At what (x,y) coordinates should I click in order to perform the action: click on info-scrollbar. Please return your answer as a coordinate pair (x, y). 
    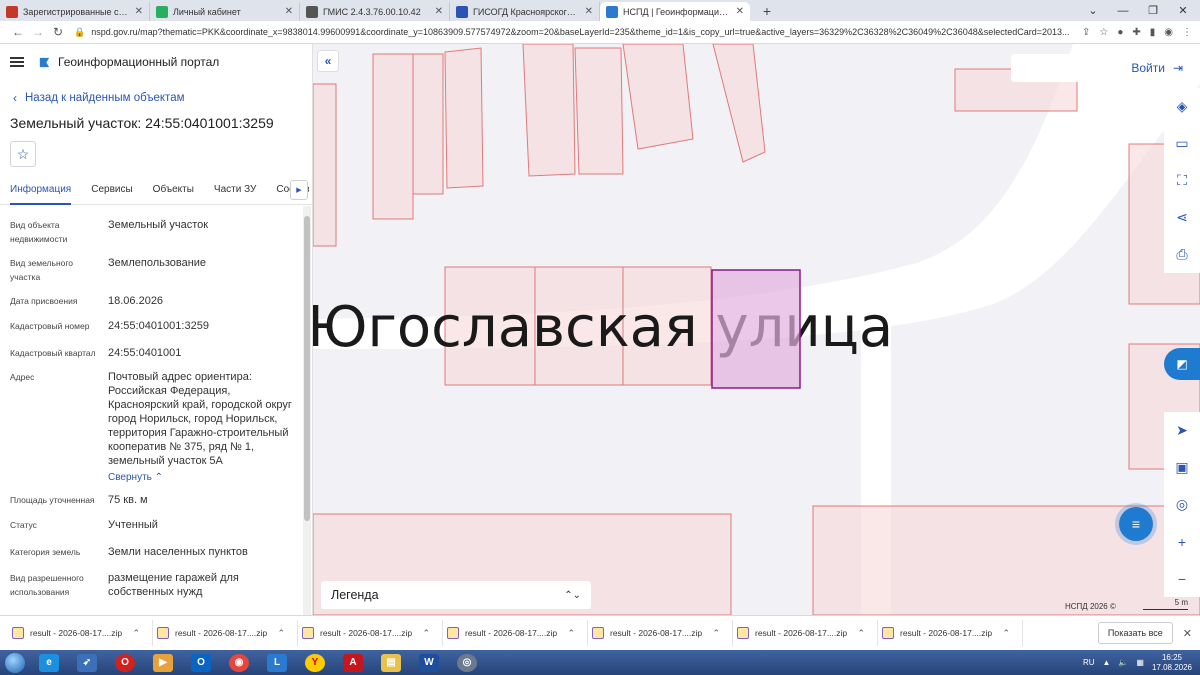
    Looking at the image, I should click on (307, 410).